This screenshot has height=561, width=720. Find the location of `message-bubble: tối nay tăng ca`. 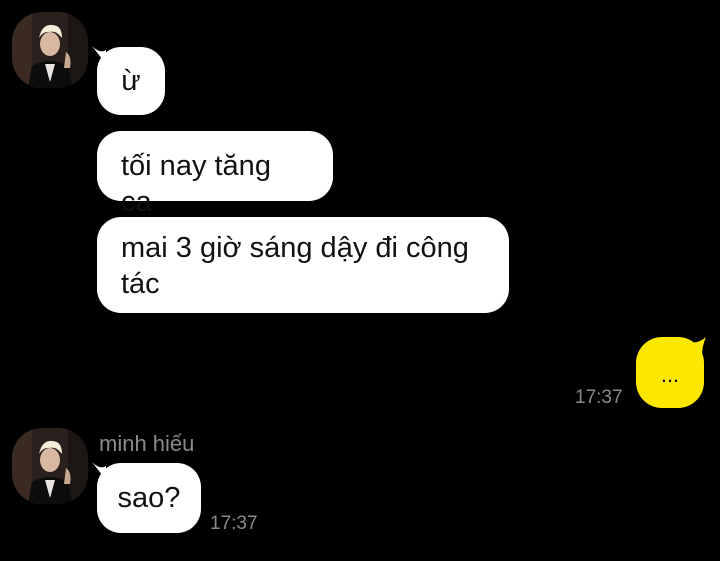

message-bubble: tối nay tăng ca is located at coordinates (215, 174).